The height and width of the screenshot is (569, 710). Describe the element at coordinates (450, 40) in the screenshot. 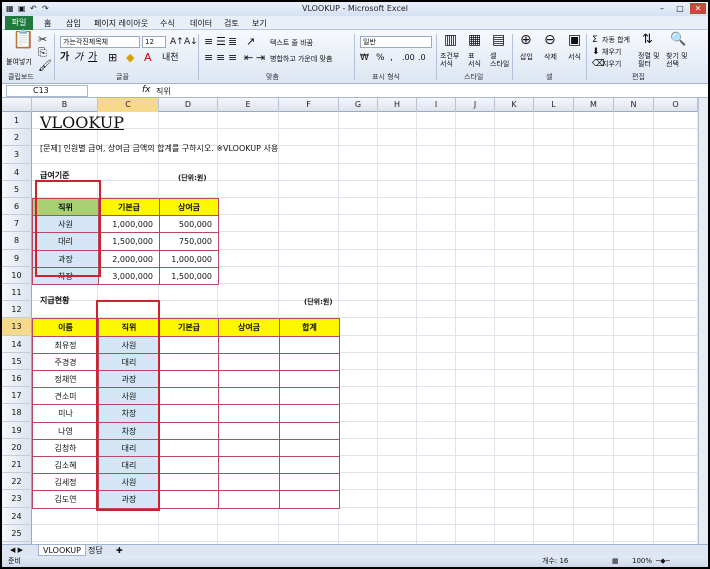

I see `conditional-format-icon: ▥` at that location.